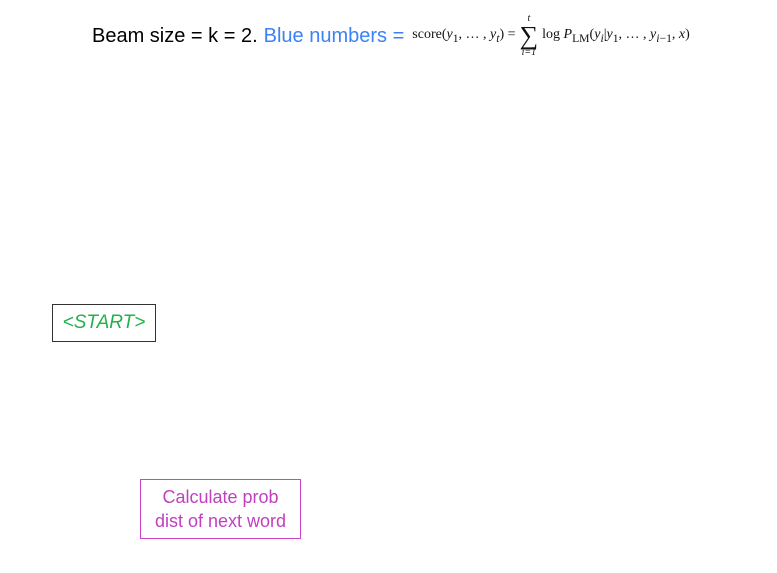 The height and width of the screenshot is (573, 777). Describe the element at coordinates (220, 521) in the screenshot. I see `calc-box-line-2: dist of next word` at that location.